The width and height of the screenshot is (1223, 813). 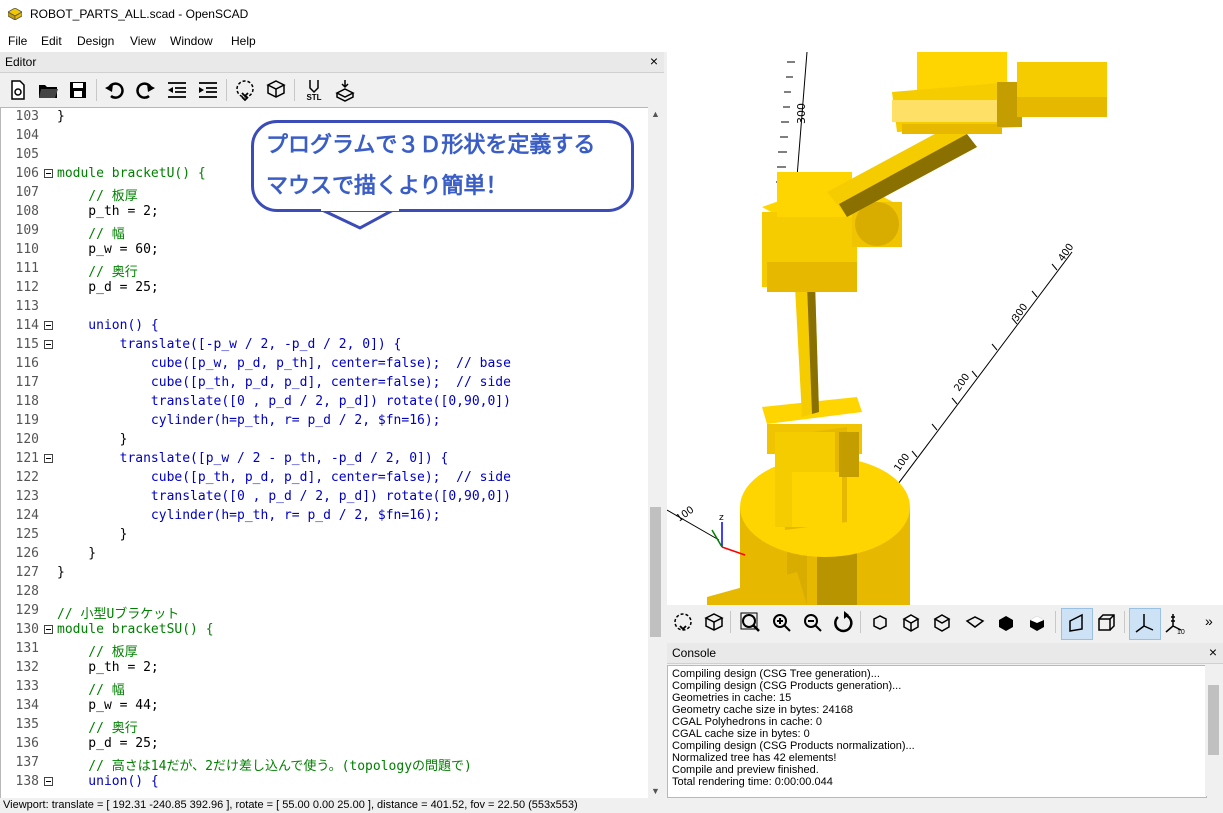 What do you see at coordinates (655, 572) in the screenshot?
I see `editor-scroll-thumb` at bounding box center [655, 572].